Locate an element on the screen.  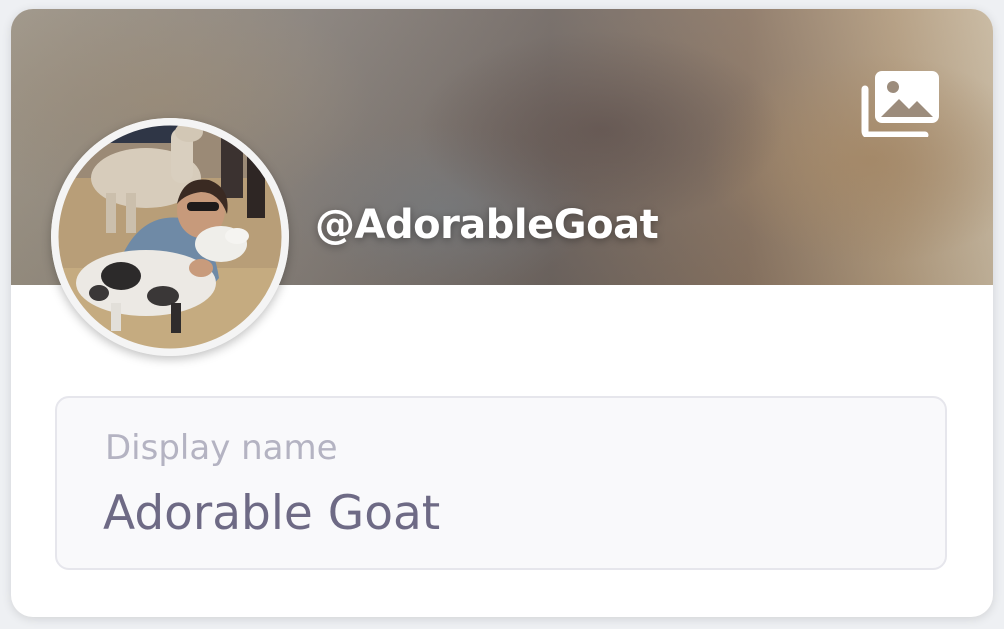
image-gallery-icon is located at coordinates (900, 105).